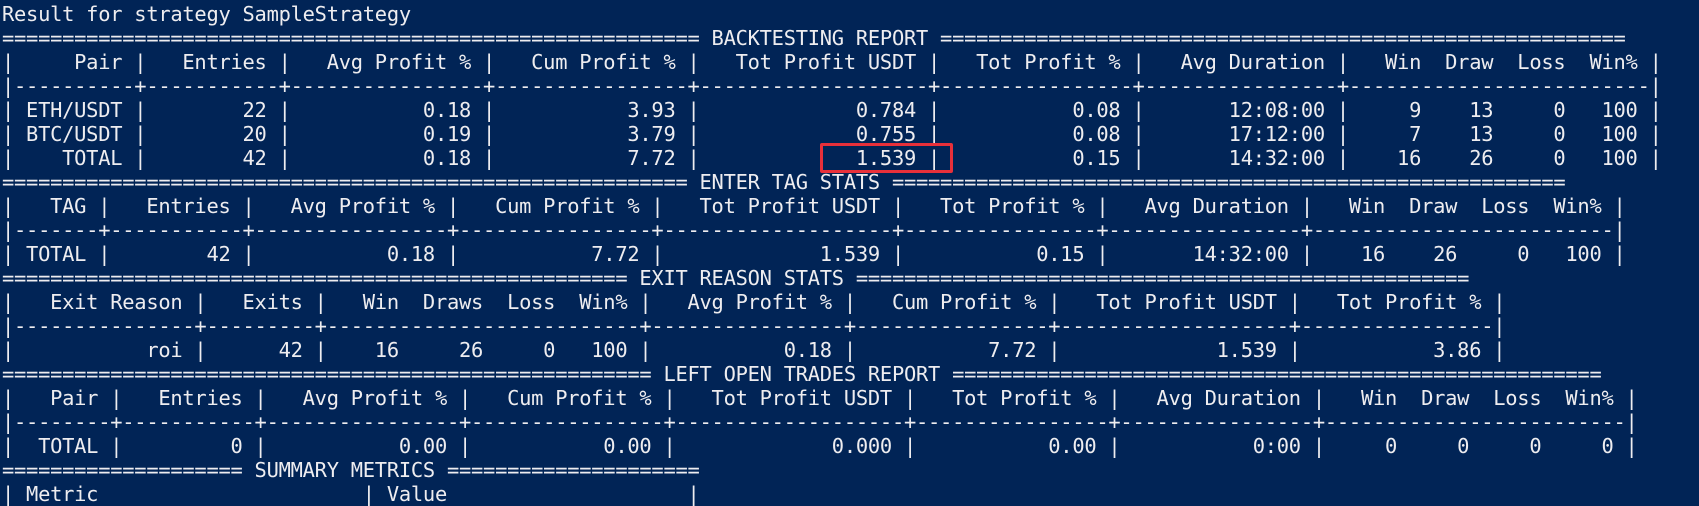  What do you see at coordinates (206, 14) in the screenshot?
I see `strategy-result-title: Result for strategy SampleStrategy` at bounding box center [206, 14].